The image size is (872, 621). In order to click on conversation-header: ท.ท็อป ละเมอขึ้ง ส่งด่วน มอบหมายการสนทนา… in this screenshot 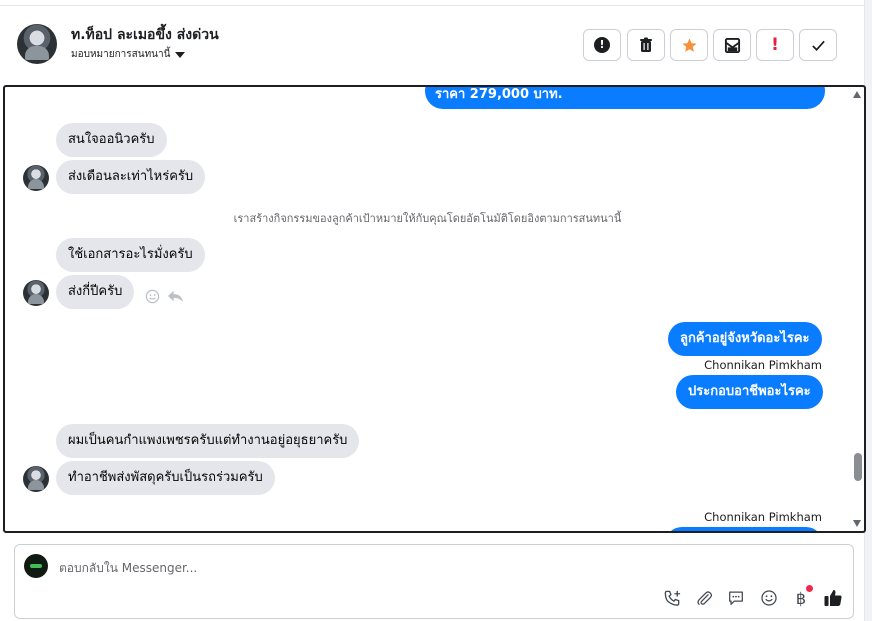, I will do `click(432, 45)`.